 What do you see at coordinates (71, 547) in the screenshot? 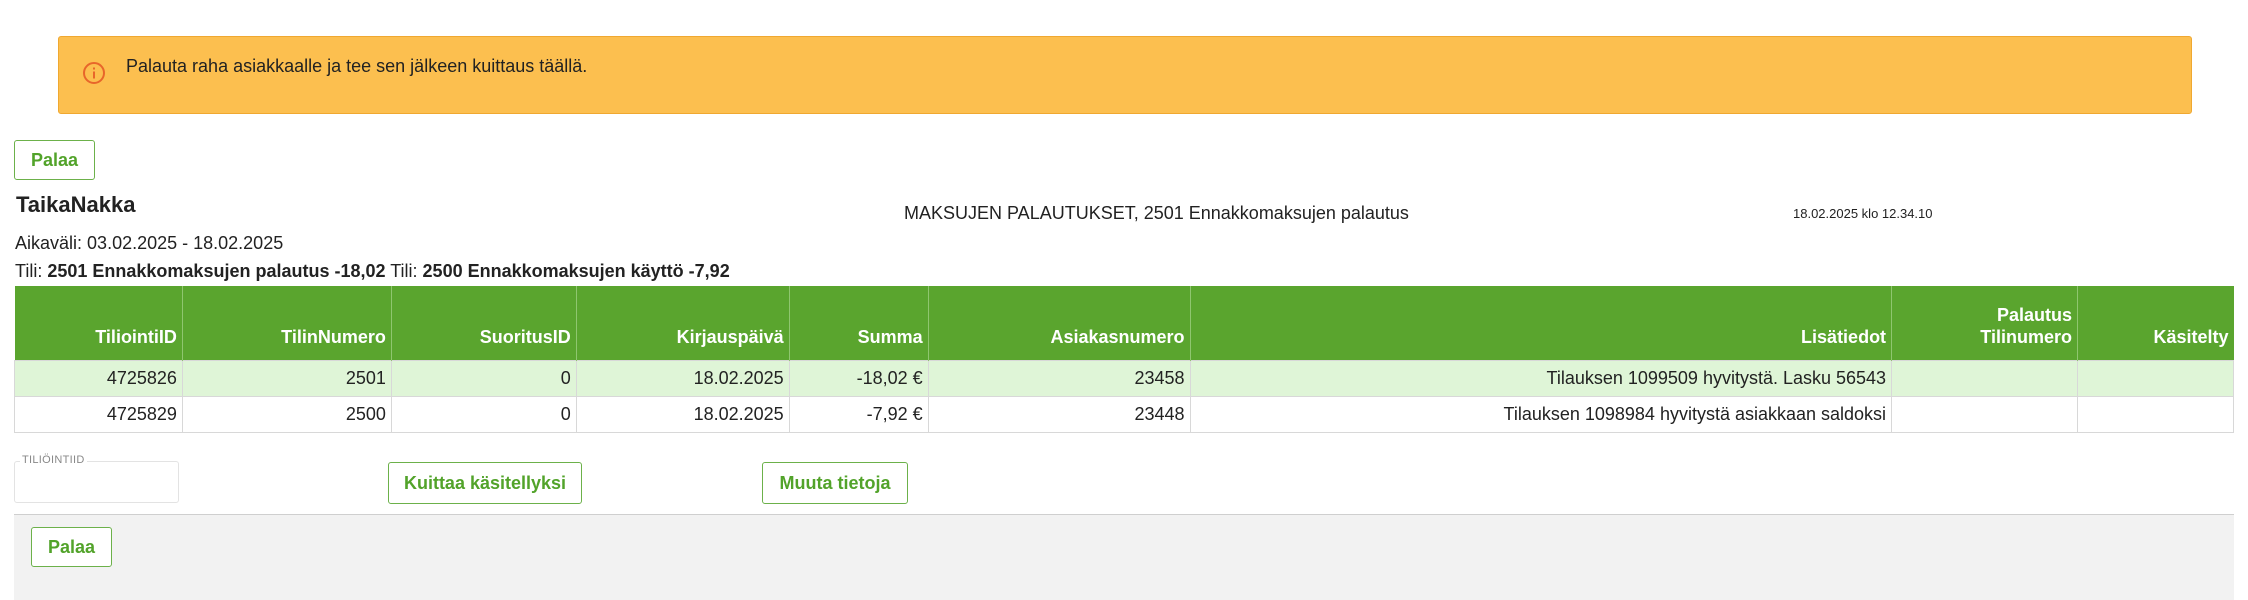
I see `back-button-bottom: Palaa` at bounding box center [71, 547].